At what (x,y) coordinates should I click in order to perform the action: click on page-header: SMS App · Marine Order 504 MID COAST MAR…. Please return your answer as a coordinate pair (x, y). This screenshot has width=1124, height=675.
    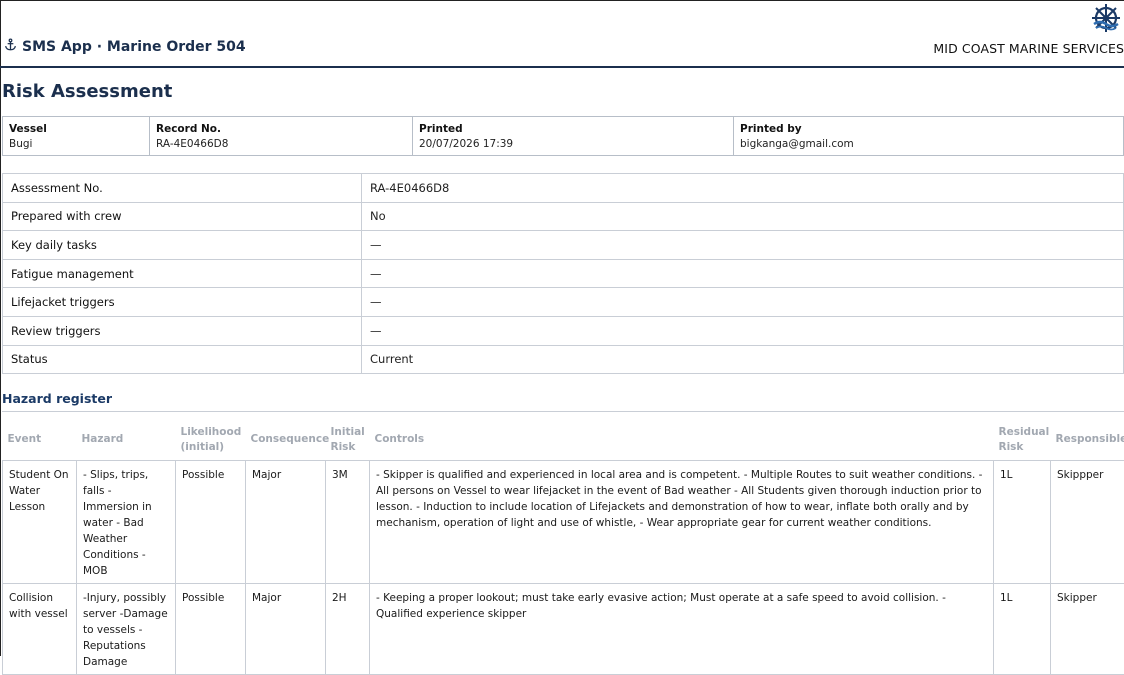
    Looking at the image, I should click on (562, 33).